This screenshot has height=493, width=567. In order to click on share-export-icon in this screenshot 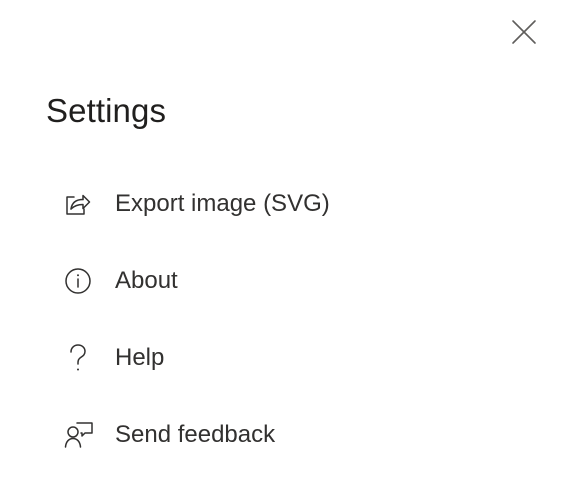, I will do `click(78, 204)`.